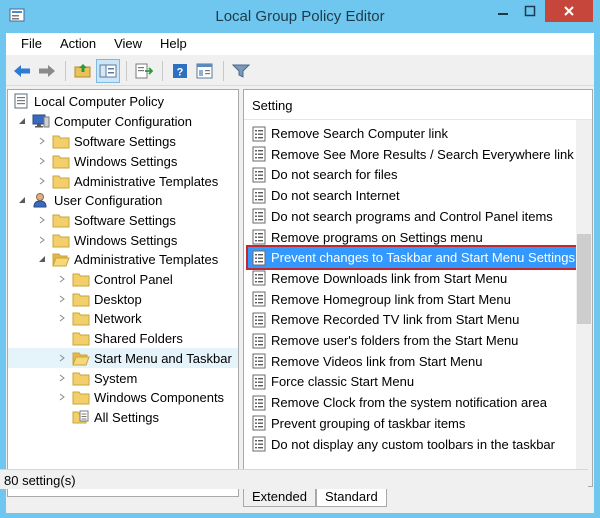  What do you see at coordinates (114, 279) in the screenshot?
I see `tree-item-control-panel: Control Panel` at bounding box center [114, 279].